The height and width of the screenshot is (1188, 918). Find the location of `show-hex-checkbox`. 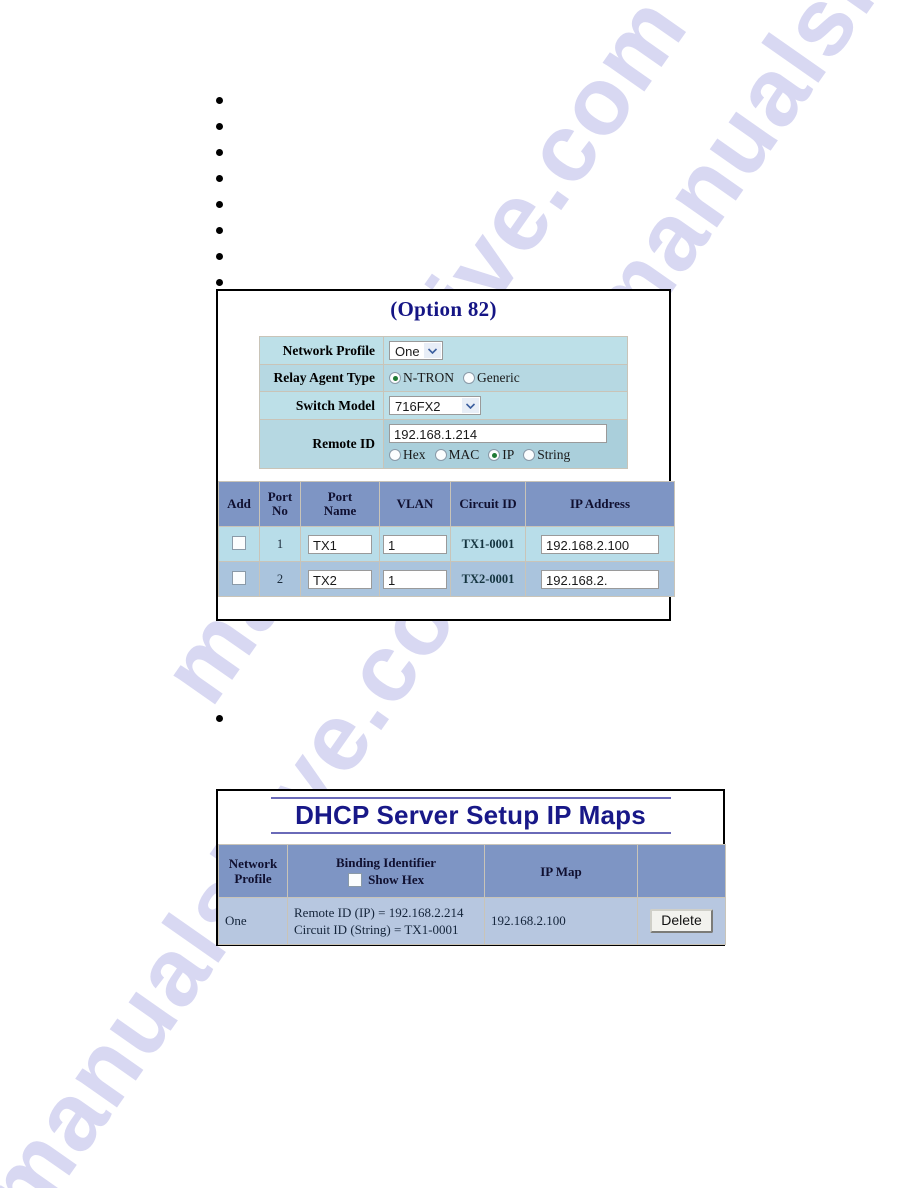

show-hex-checkbox is located at coordinates (354, 879).